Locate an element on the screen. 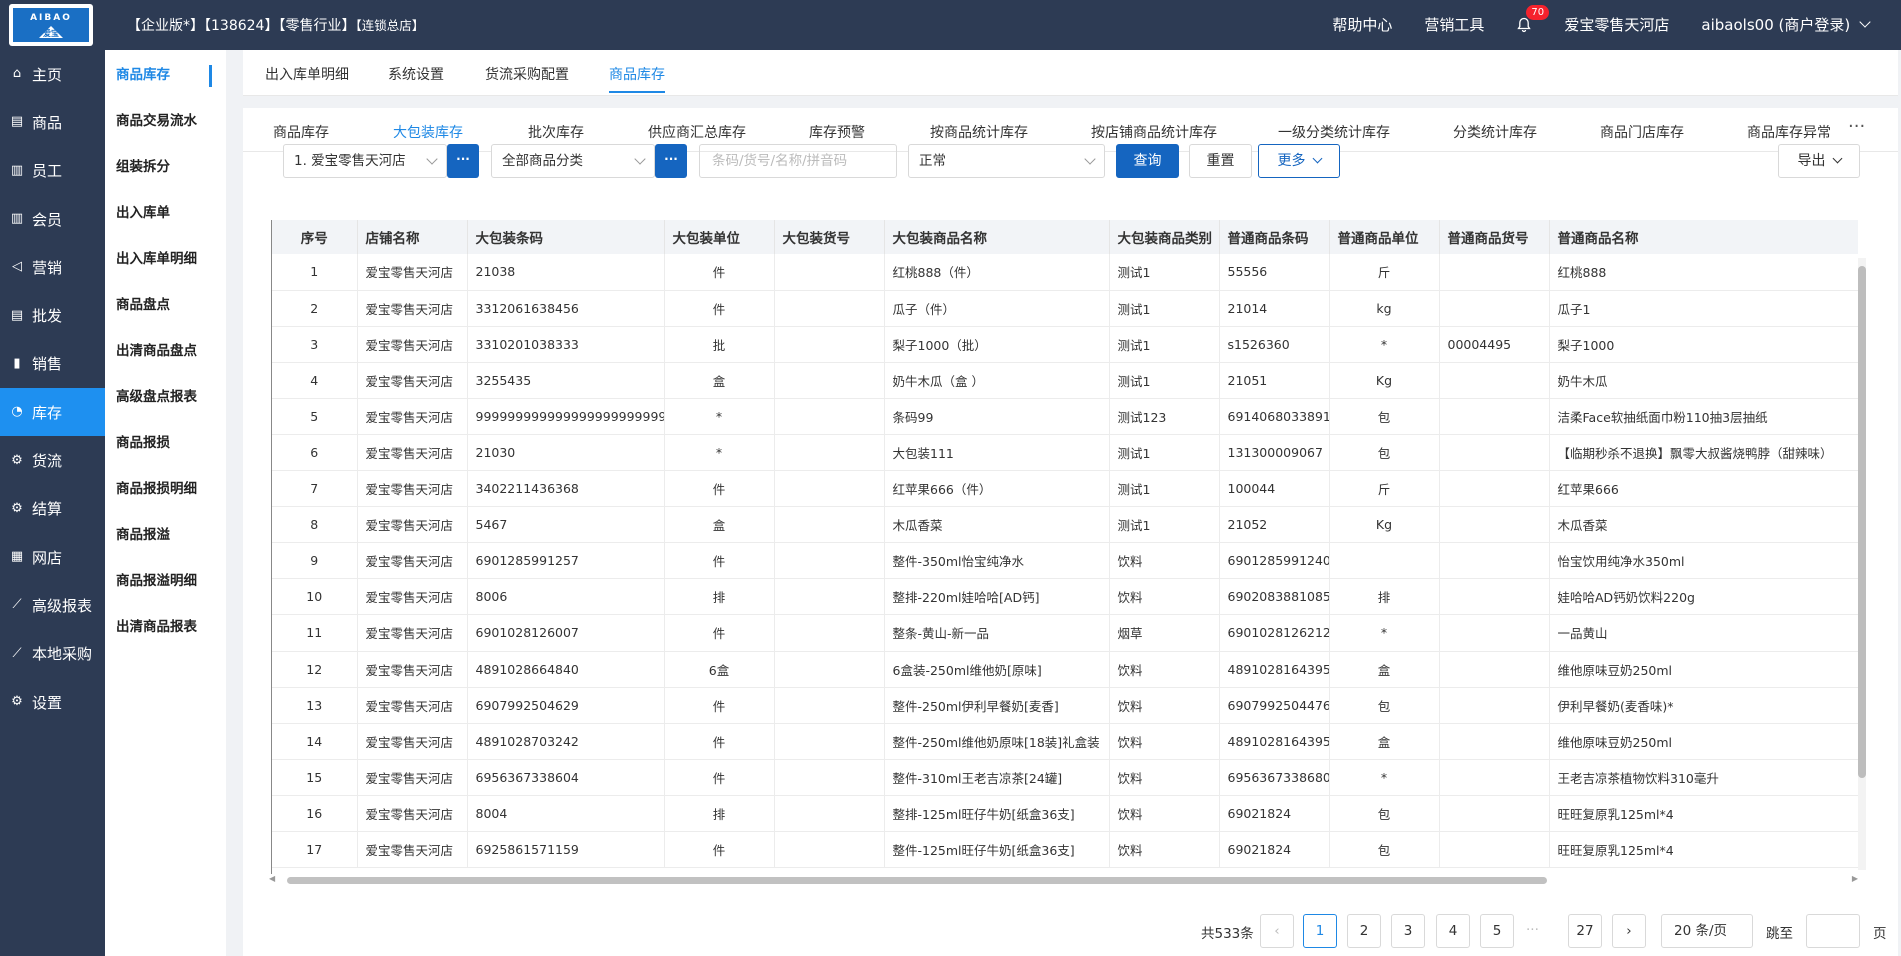  nav-item-shop: ▦ 网店 is located at coordinates (52, 557).